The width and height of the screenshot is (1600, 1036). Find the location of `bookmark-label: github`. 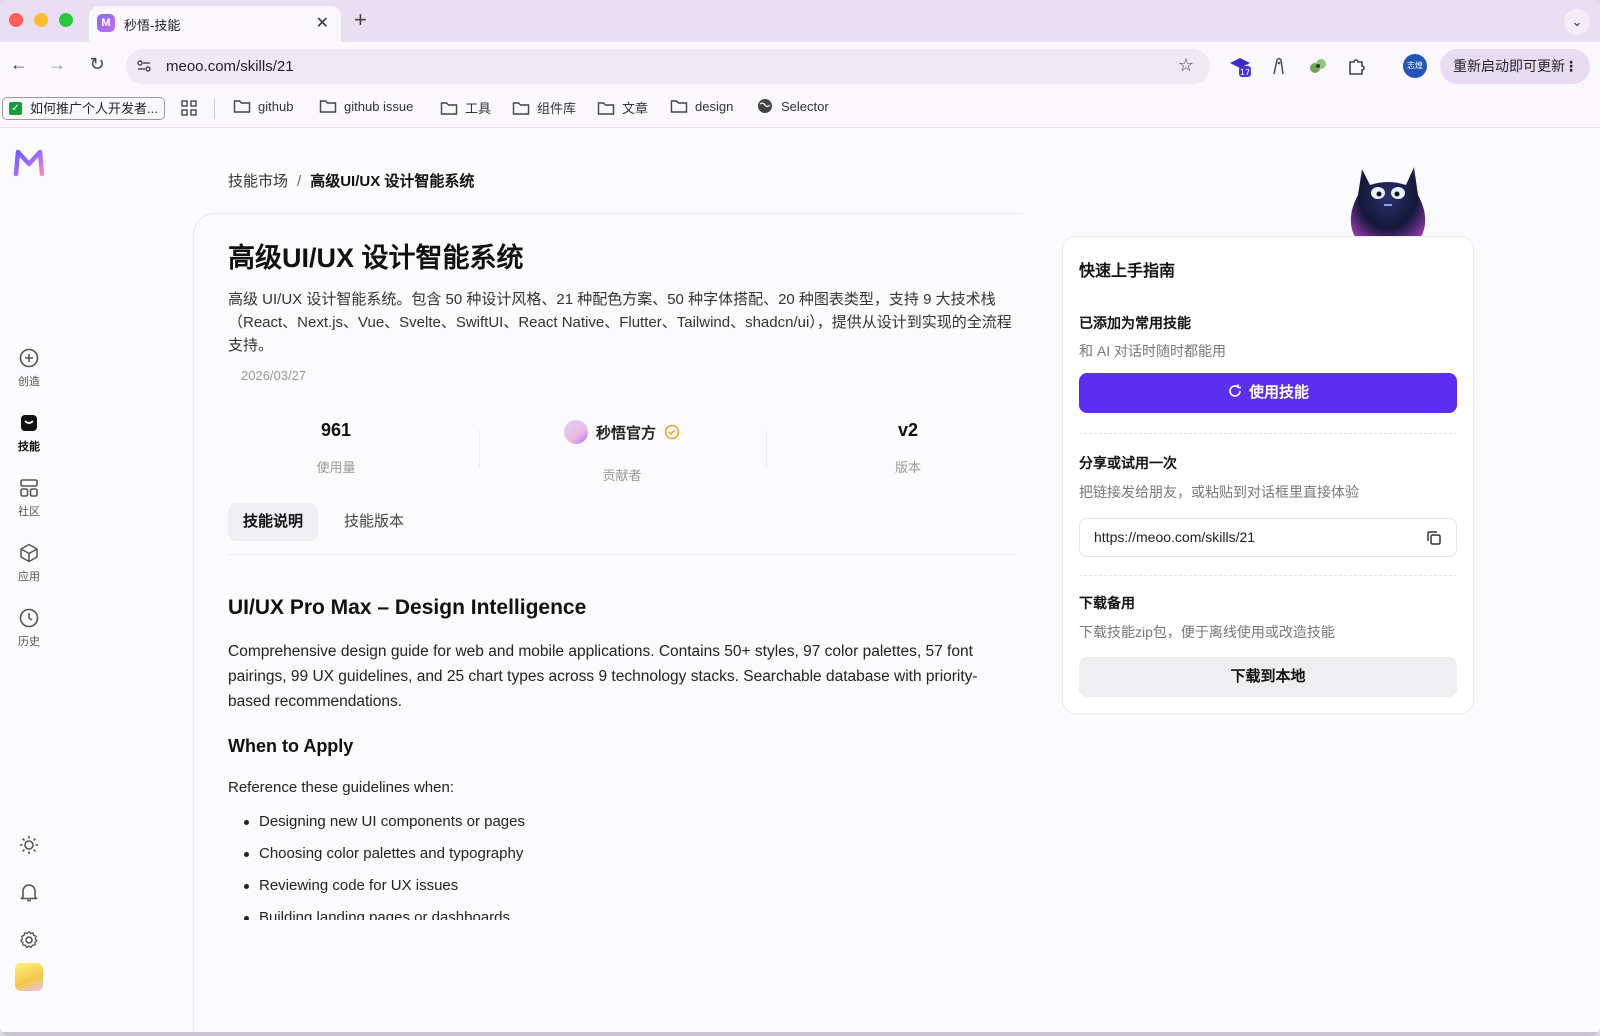

bookmark-label: github is located at coordinates (276, 106).